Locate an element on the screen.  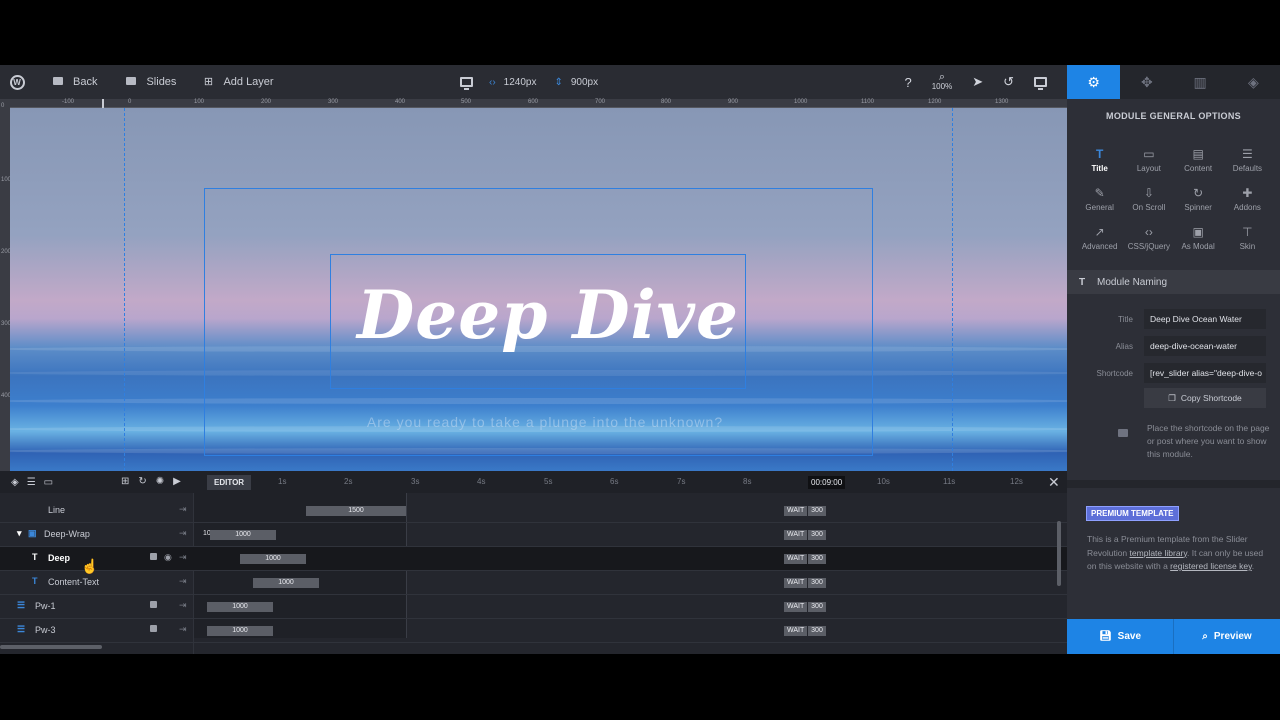
editor-label: EDITOR is located at coordinates (229, 482).